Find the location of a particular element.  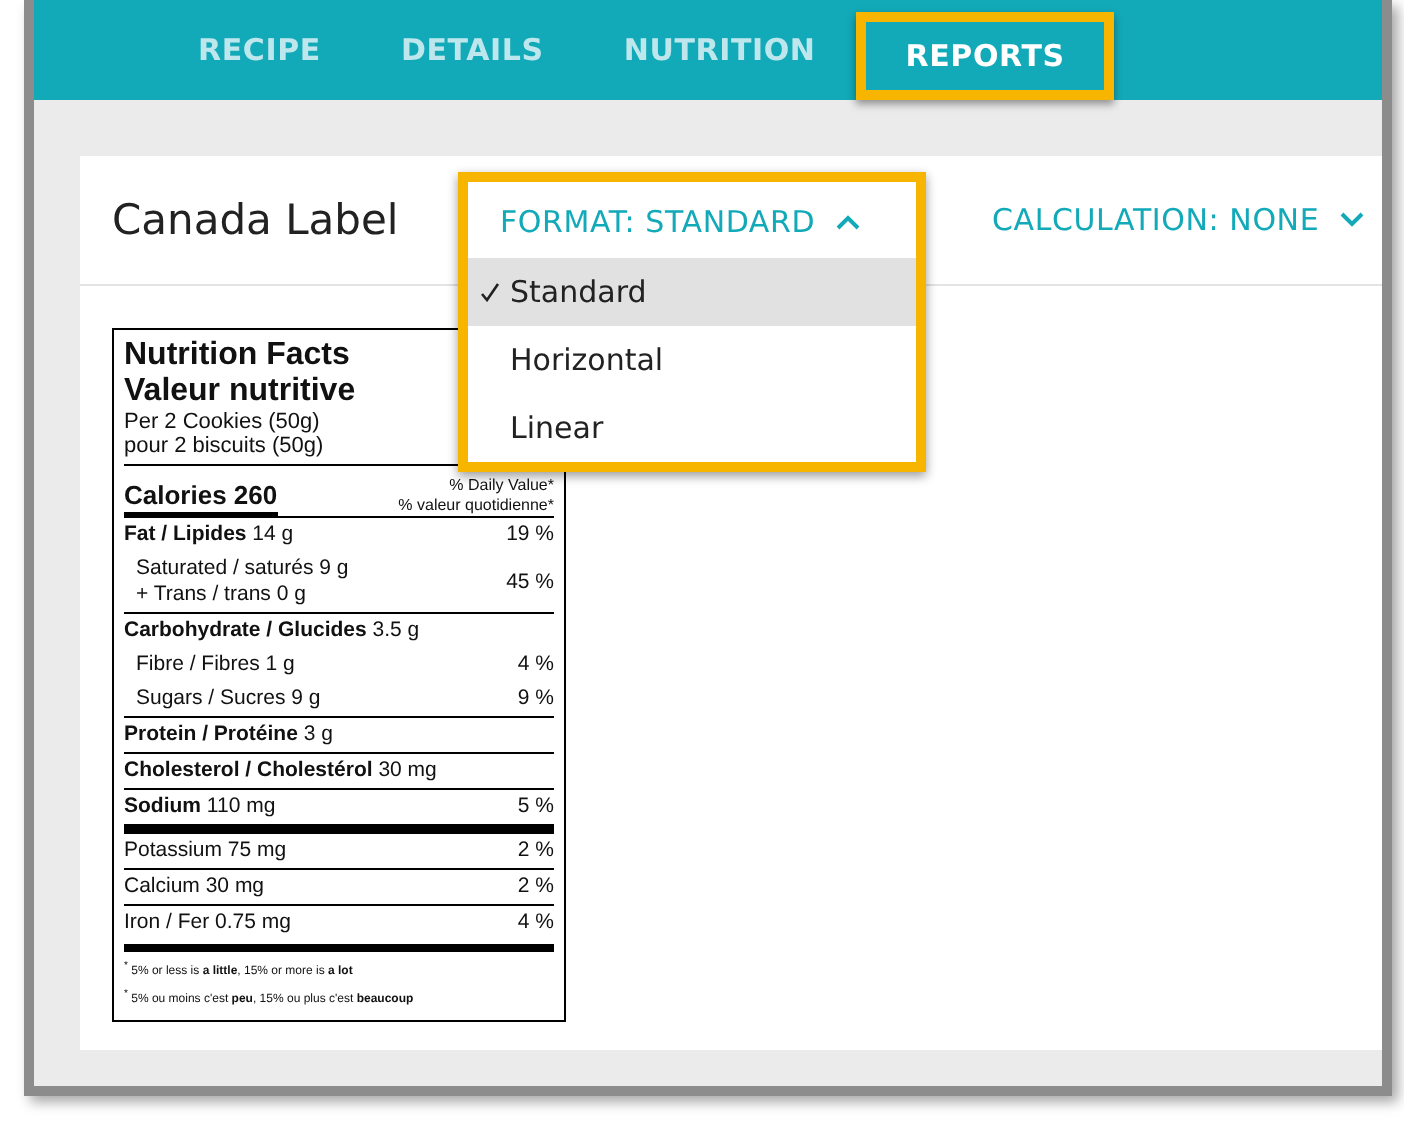

nutrient-name: Saturated / saturés 9 g is located at coordinates (242, 569).